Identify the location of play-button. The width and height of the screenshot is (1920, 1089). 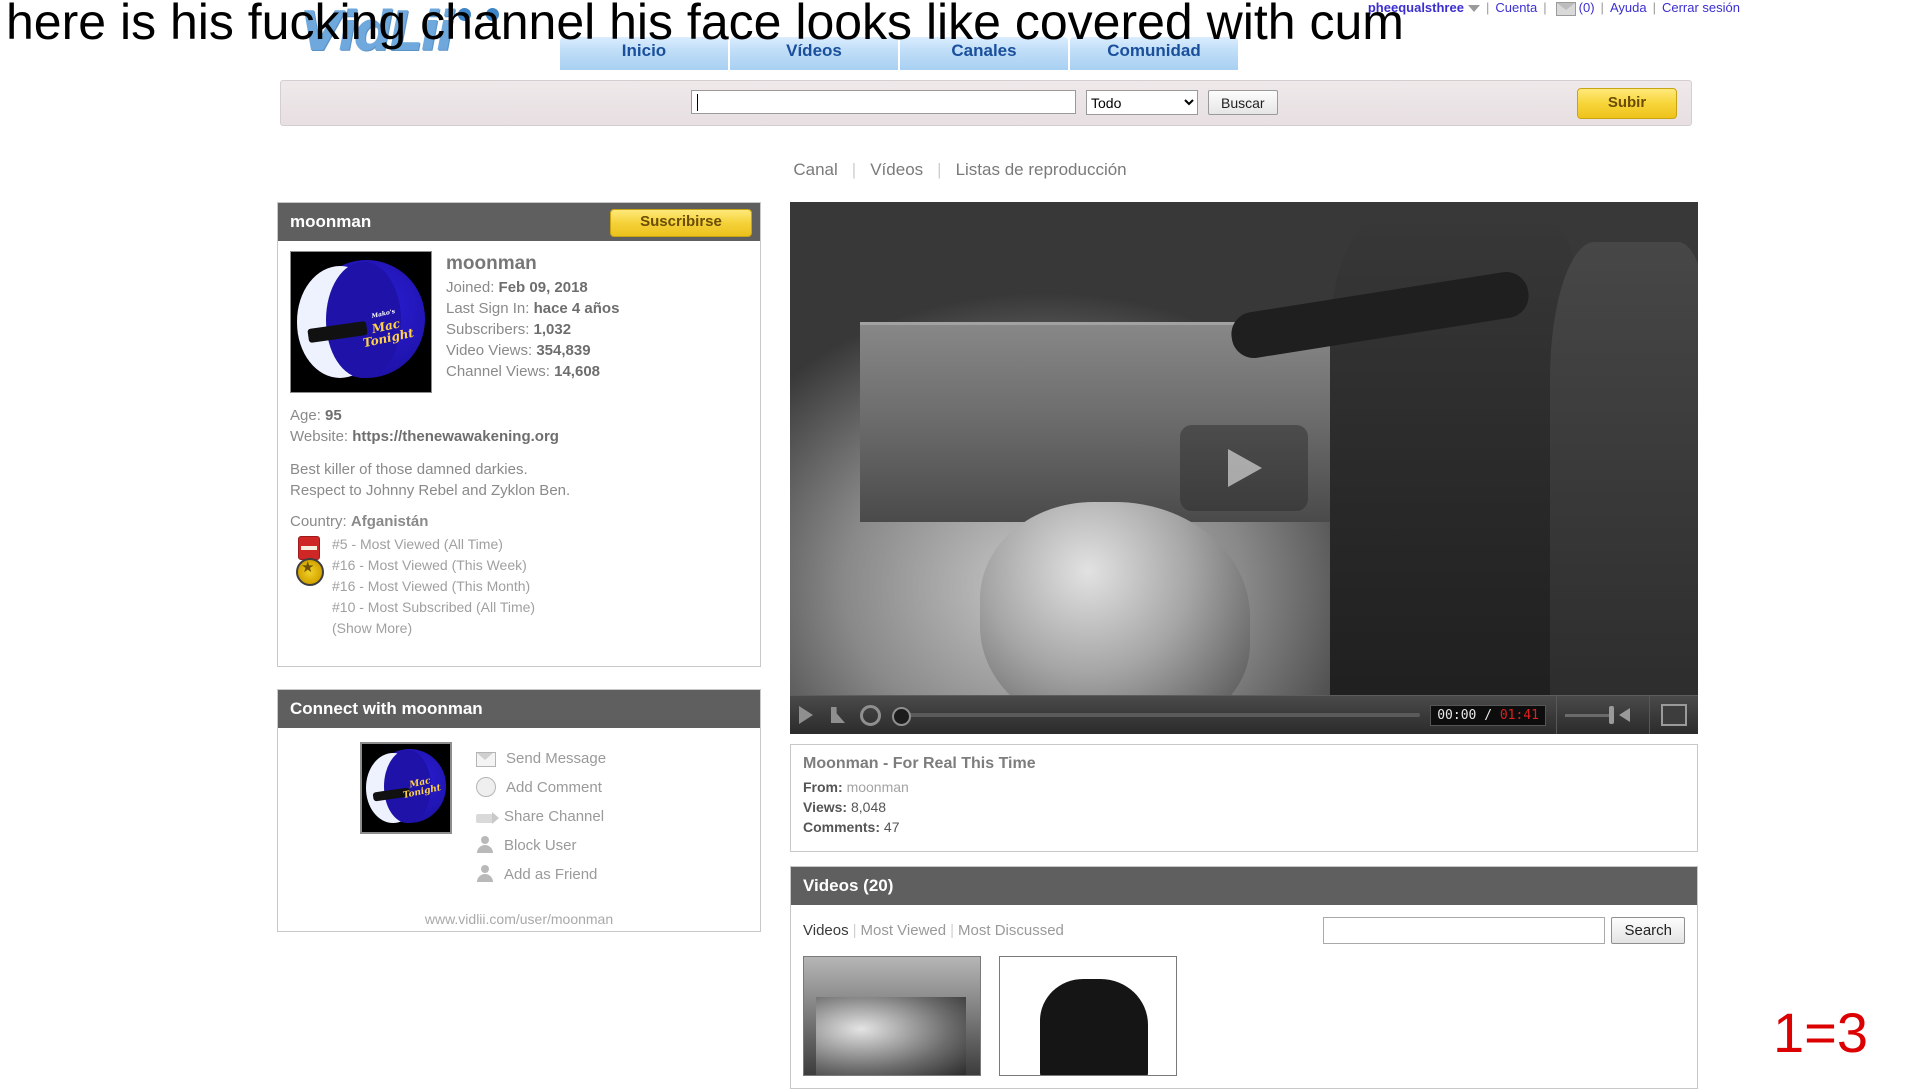
(806, 715).